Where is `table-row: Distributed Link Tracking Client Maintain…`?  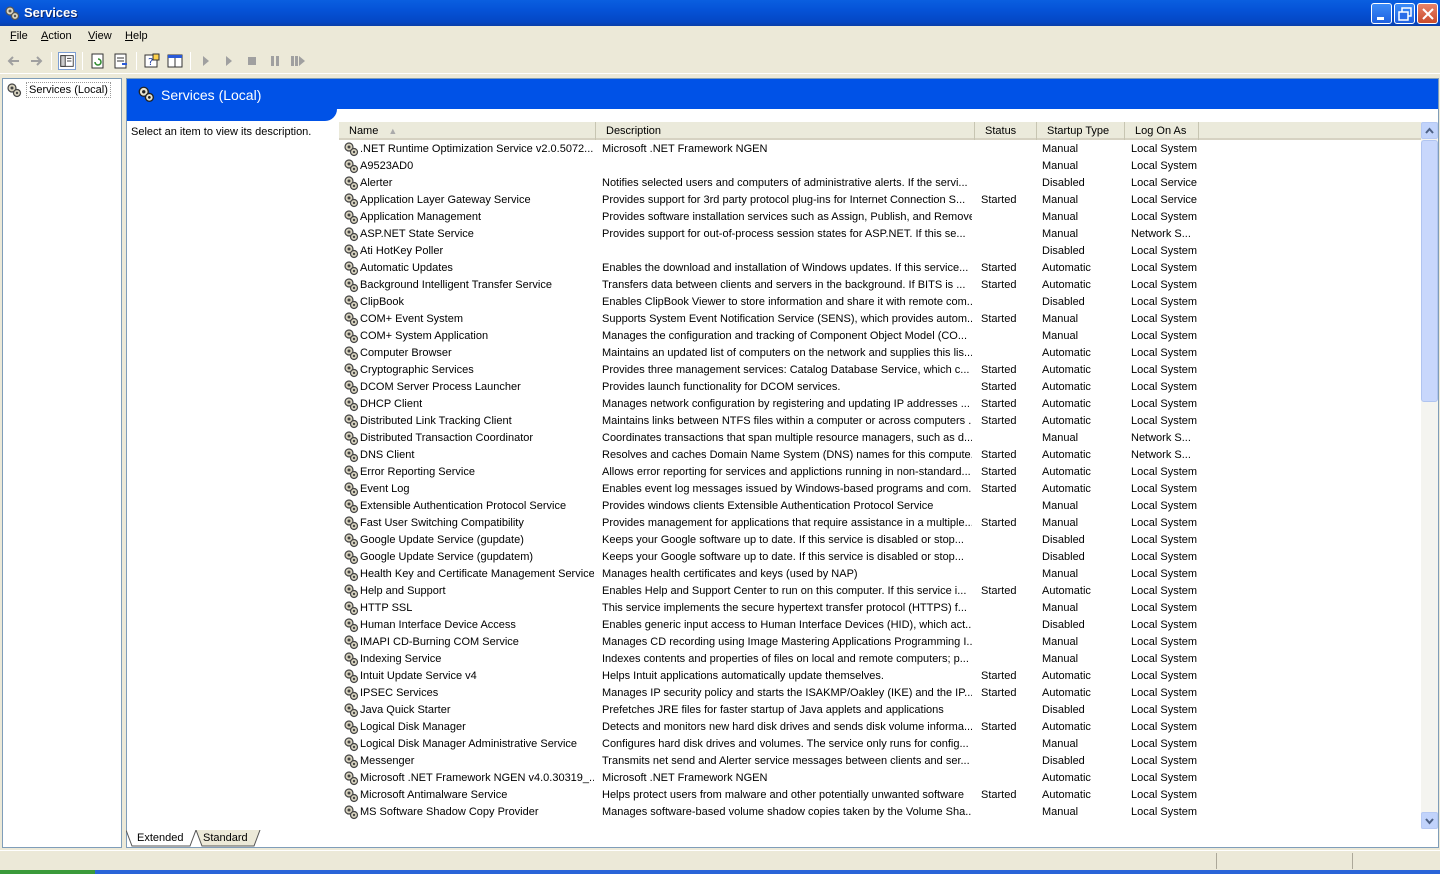
table-row: Distributed Link Tracking Client Maintain… is located at coordinates (880, 421).